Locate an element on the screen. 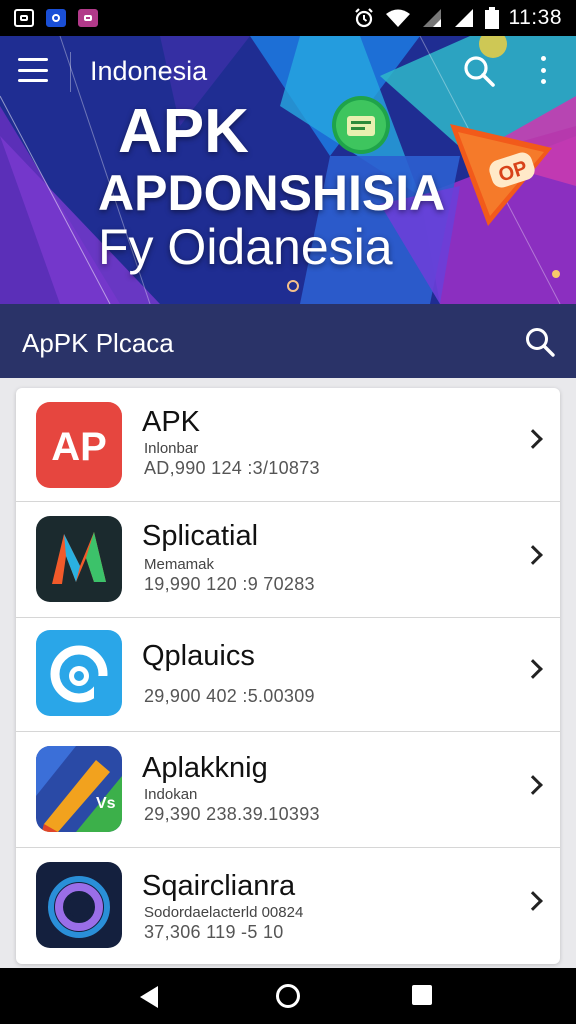  app-meta: 37,306 119 -5 10 is located at coordinates (214, 932).